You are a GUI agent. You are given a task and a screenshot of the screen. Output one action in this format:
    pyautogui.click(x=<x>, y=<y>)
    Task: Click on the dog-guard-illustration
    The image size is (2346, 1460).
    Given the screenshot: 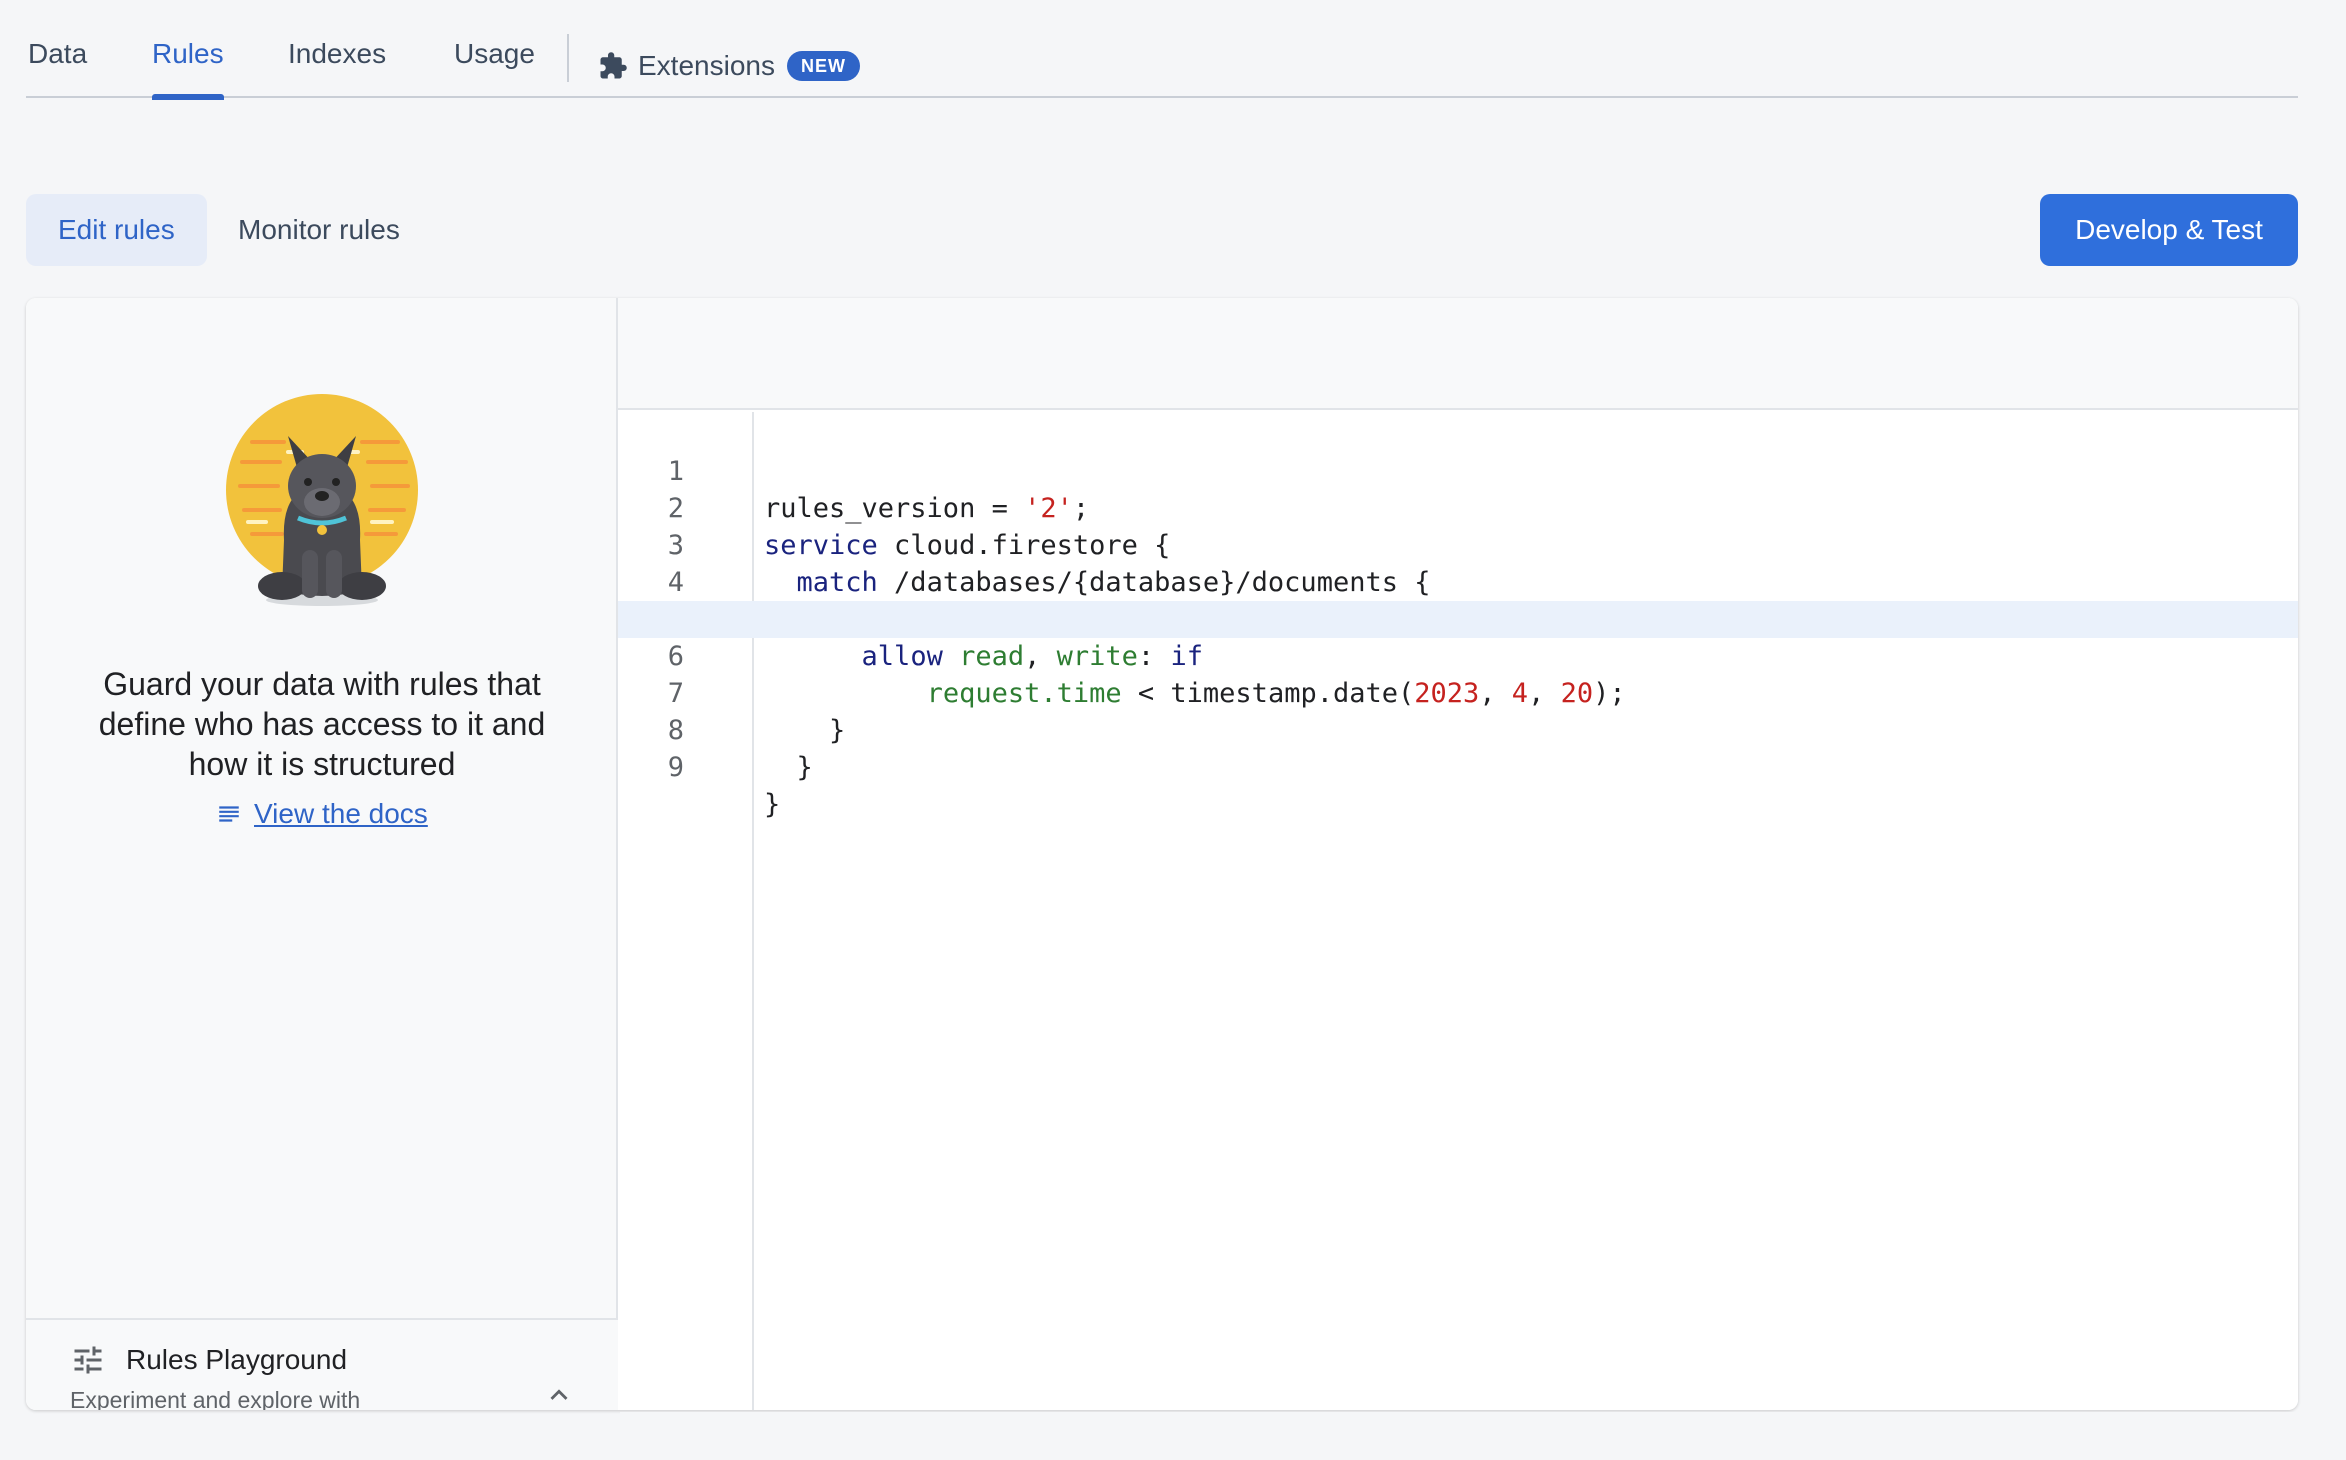 What is the action you would take?
    pyautogui.click(x=322, y=500)
    